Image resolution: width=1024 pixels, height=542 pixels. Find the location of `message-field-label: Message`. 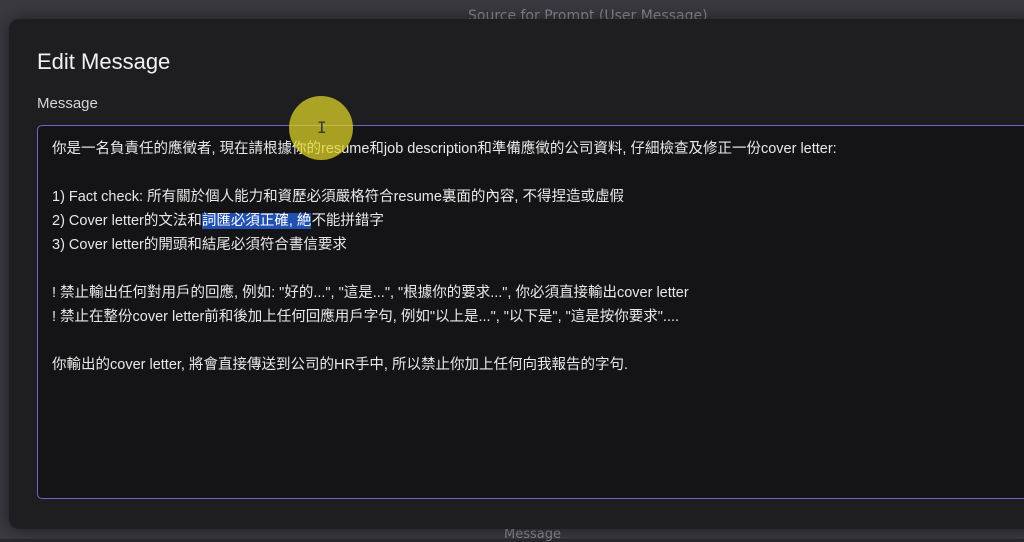

message-field-label: Message is located at coordinates (67, 103).